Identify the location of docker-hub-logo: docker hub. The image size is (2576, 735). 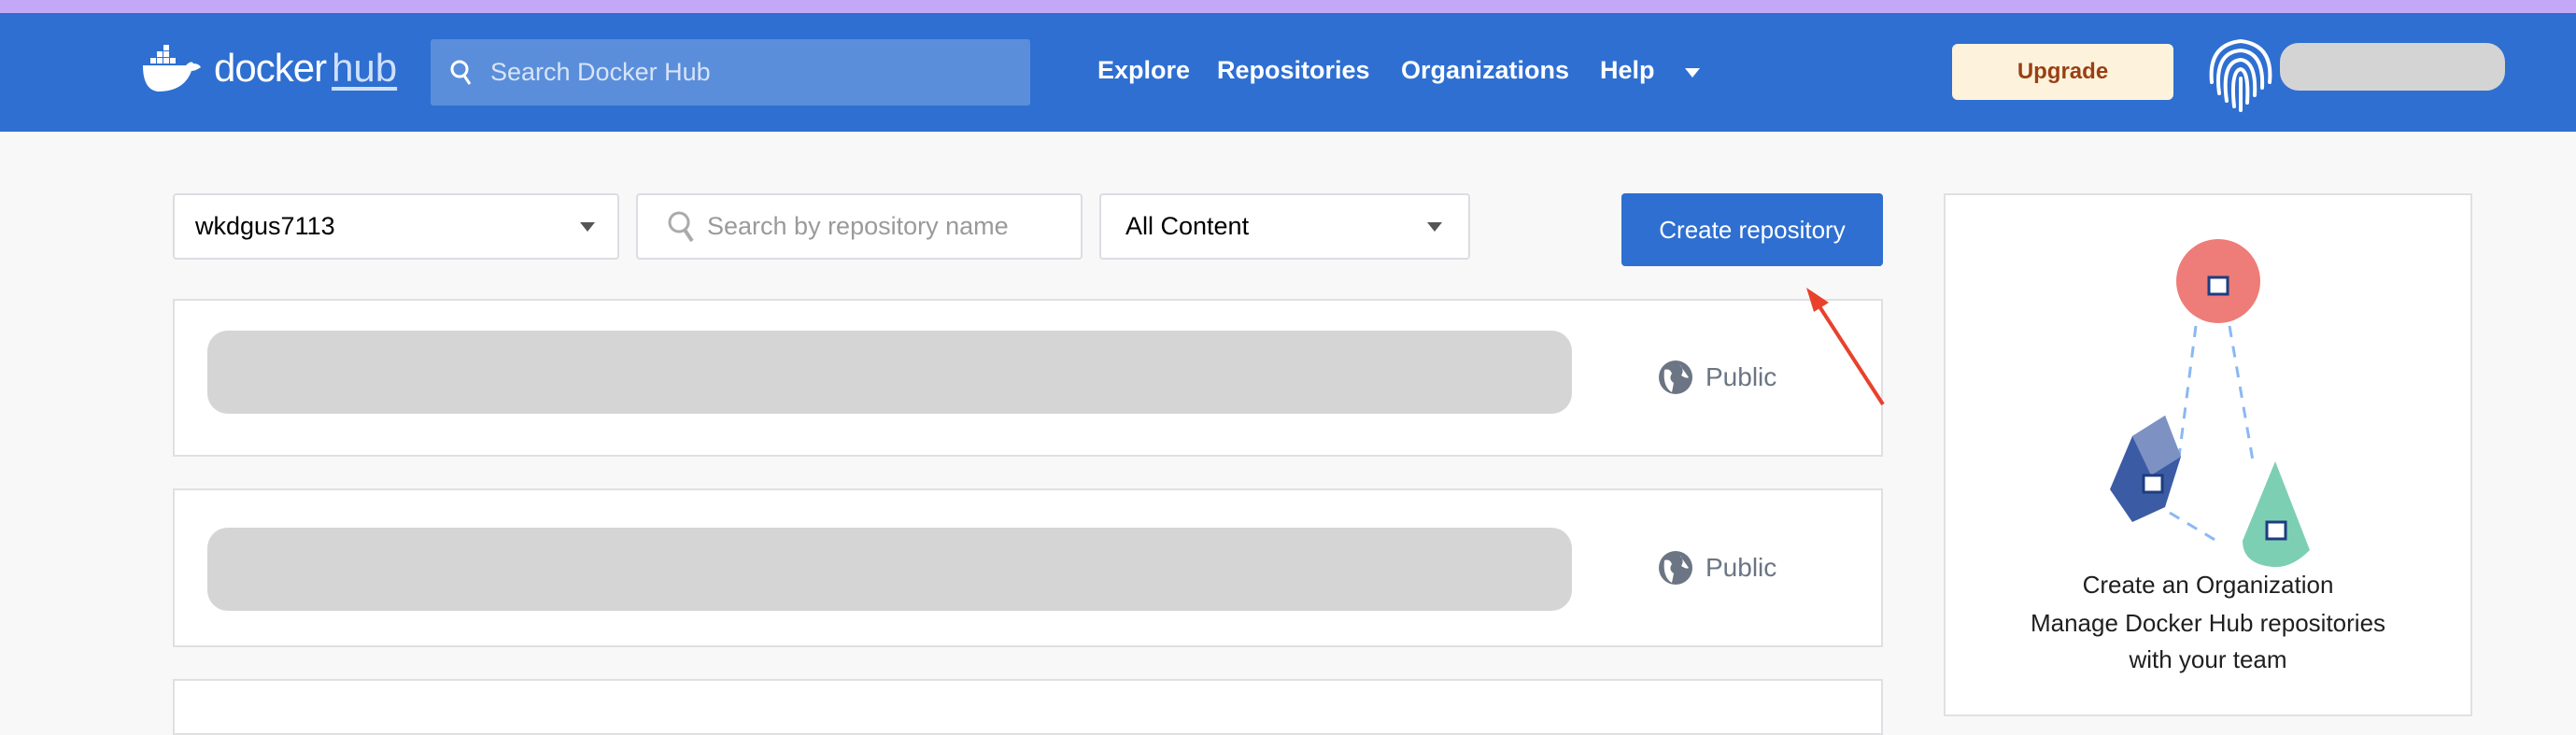
(269, 68).